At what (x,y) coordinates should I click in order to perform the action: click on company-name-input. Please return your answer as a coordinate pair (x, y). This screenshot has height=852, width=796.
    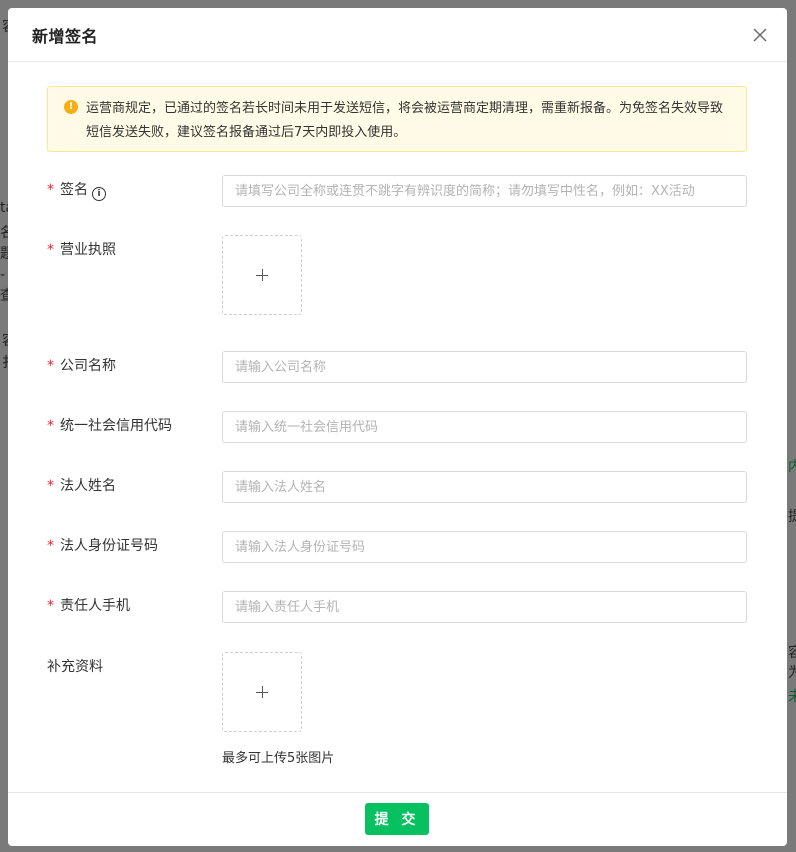
    Looking at the image, I should click on (484, 367).